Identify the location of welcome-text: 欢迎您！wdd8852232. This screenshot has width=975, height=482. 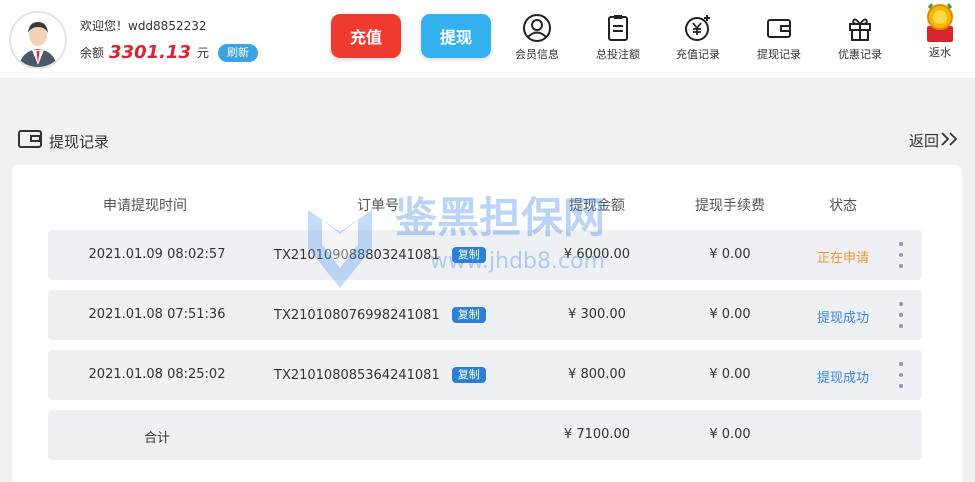
(143, 26).